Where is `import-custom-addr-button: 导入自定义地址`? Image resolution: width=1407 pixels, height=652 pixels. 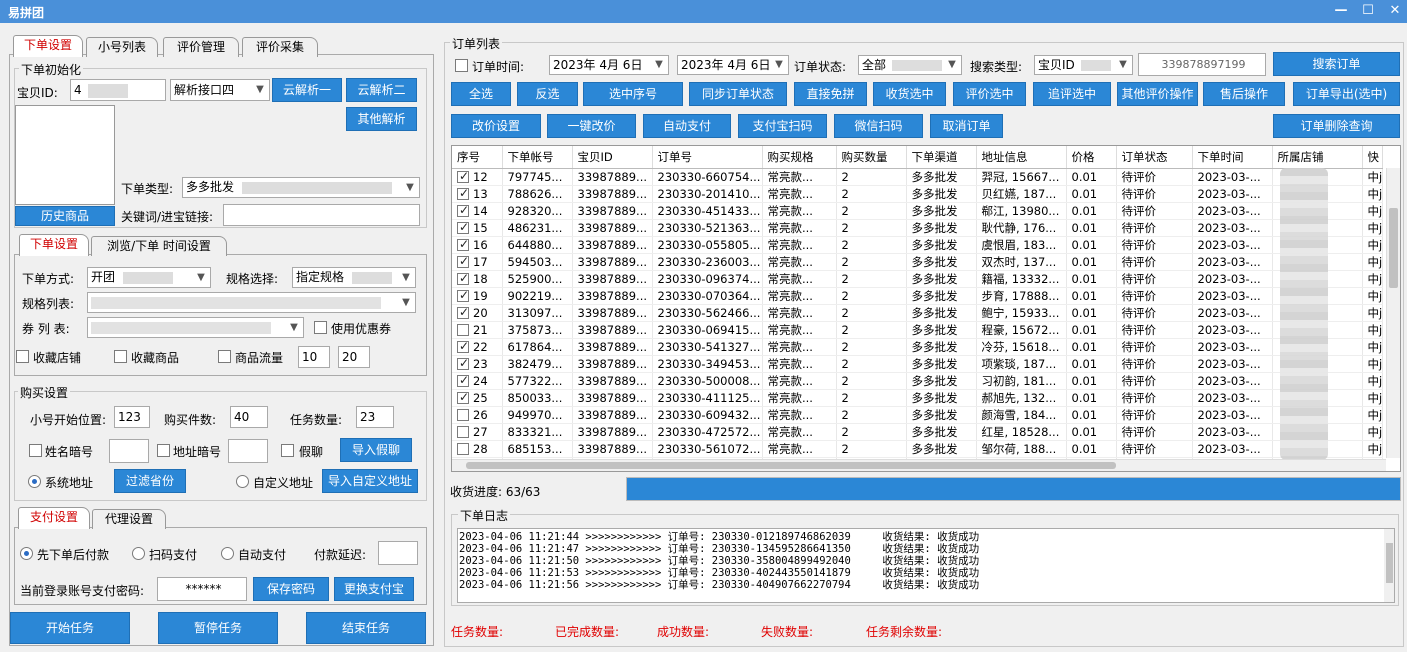
import-custom-addr-button: 导入自定义地址 is located at coordinates (370, 481).